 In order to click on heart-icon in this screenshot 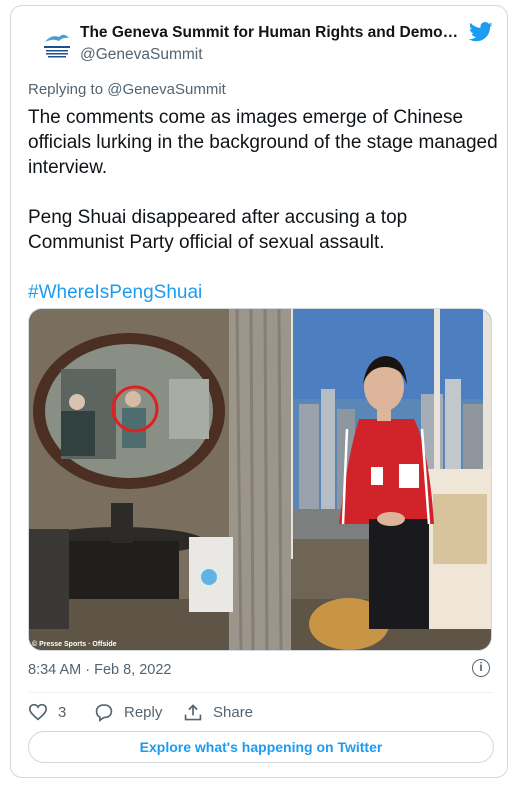, I will do `click(38, 712)`.